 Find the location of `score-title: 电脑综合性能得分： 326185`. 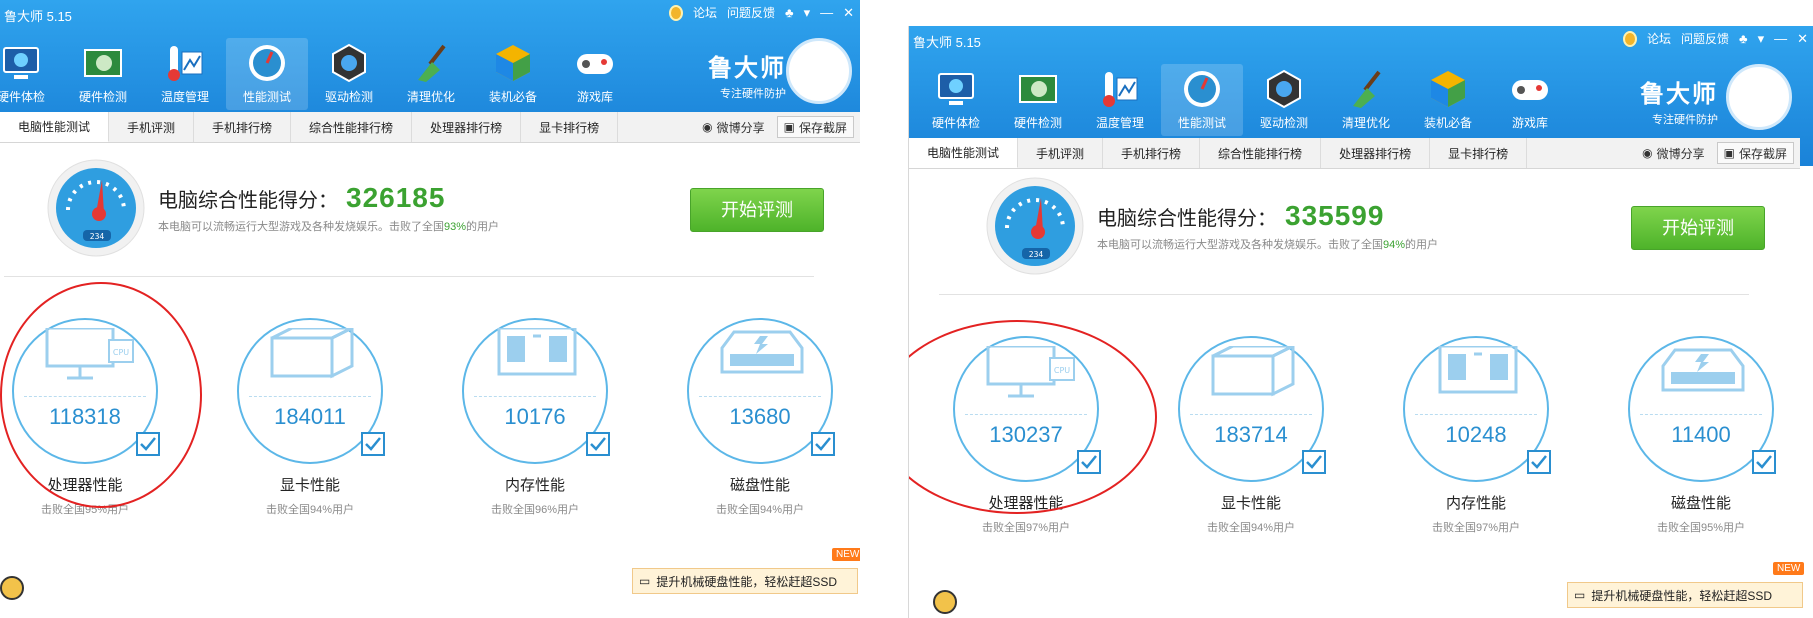

score-title: 电脑综合性能得分： 326185 is located at coordinates (302, 197).